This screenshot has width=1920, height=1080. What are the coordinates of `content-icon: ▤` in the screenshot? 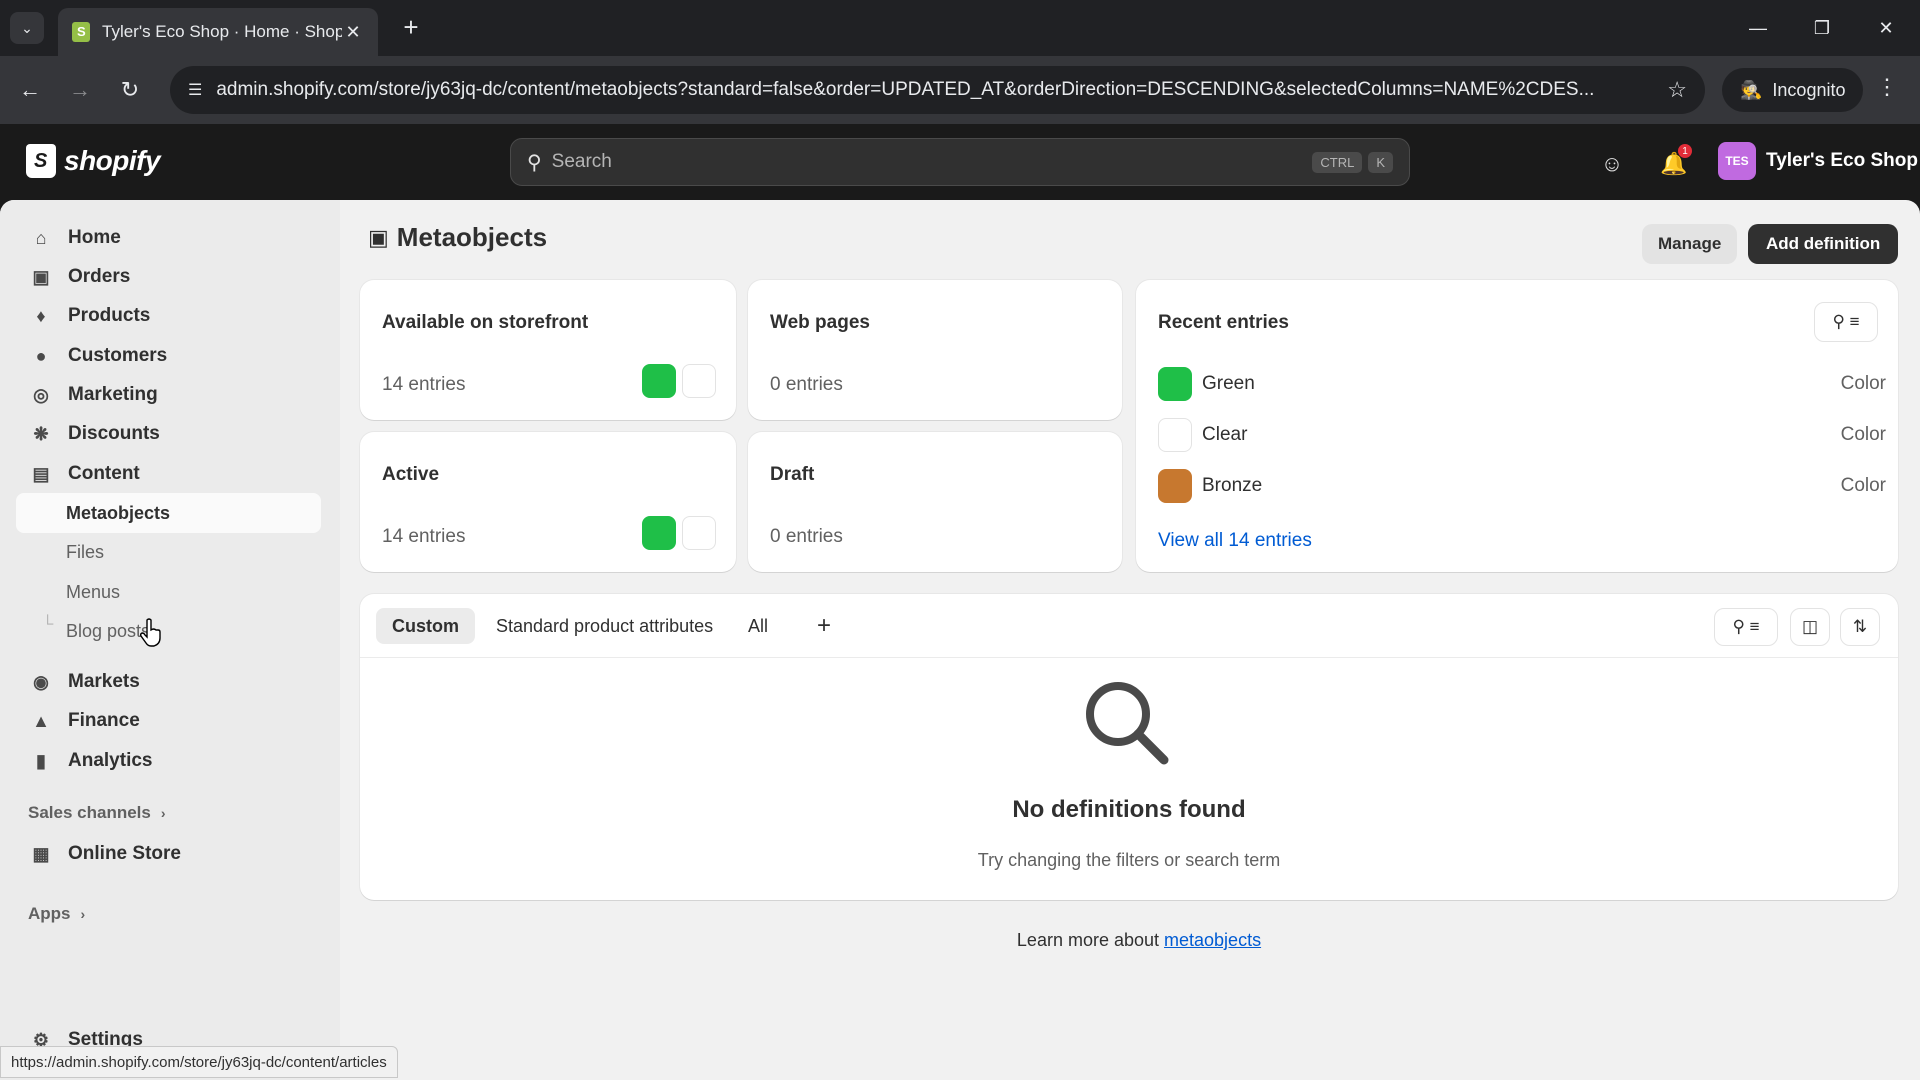 It's located at (41, 473).